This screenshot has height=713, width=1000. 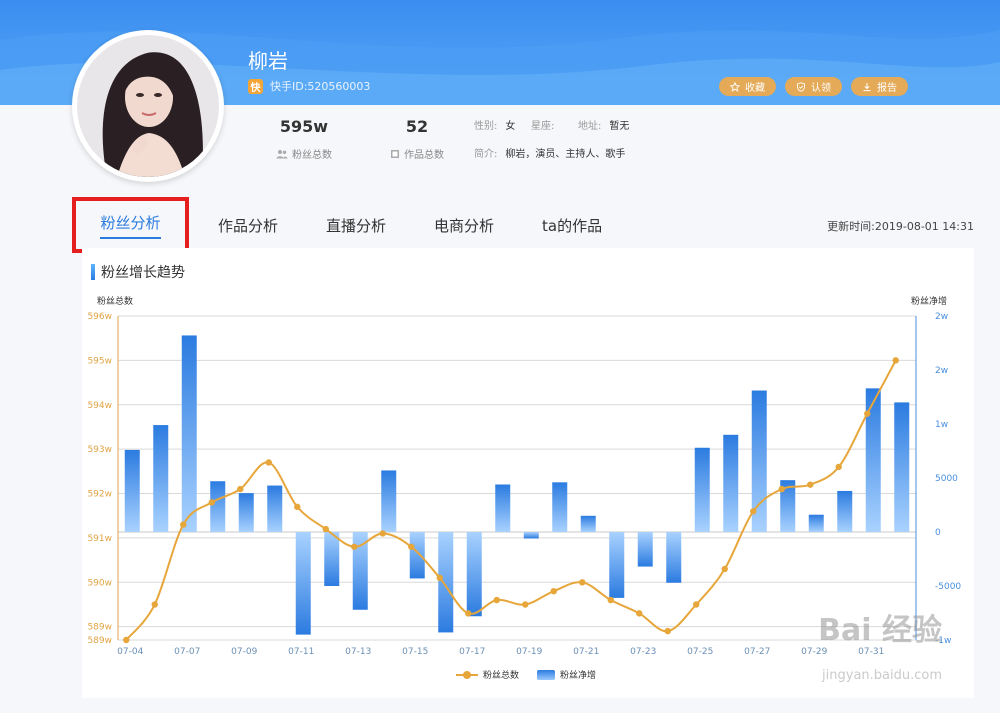 I want to click on analysis-tabs: 粉丝分析 作品分析 直播分析 电商分析 ta的作品, so click(x=349, y=225).